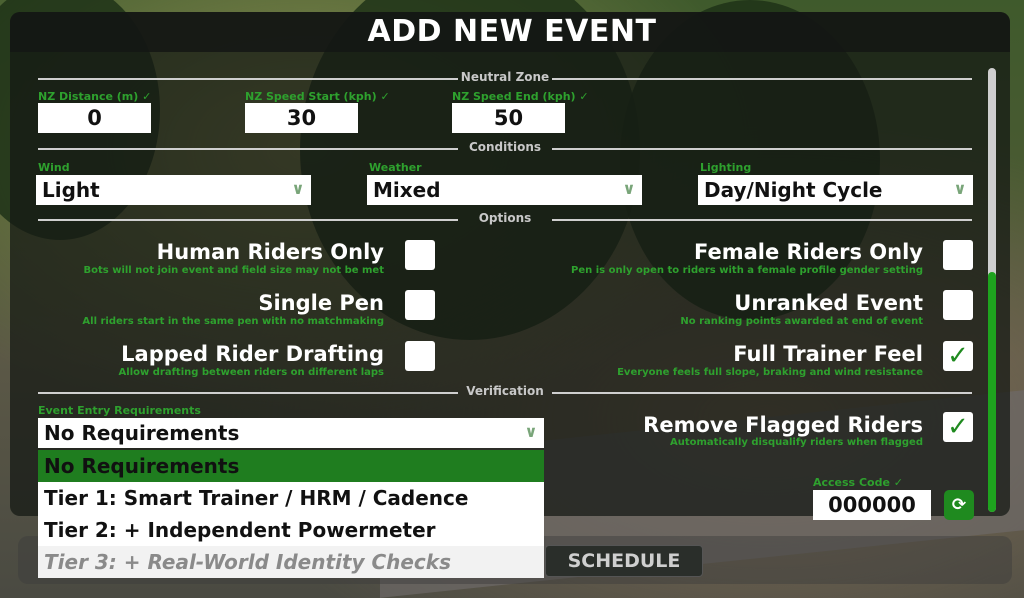  Describe the element at coordinates (291, 466) in the screenshot. I see `dropdown-option: No Requirements` at that location.